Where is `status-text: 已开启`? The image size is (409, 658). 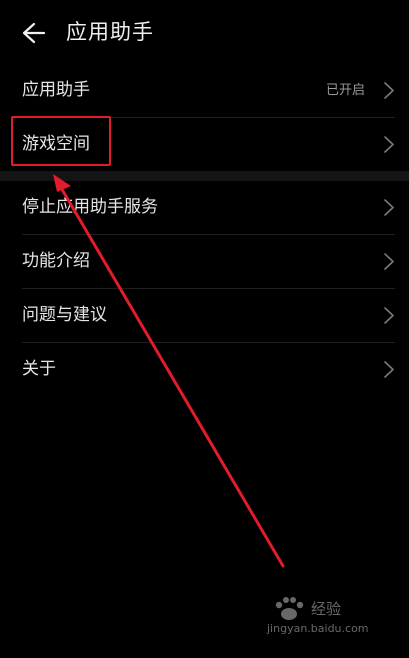
status-text: 已开启 is located at coordinates (345, 90).